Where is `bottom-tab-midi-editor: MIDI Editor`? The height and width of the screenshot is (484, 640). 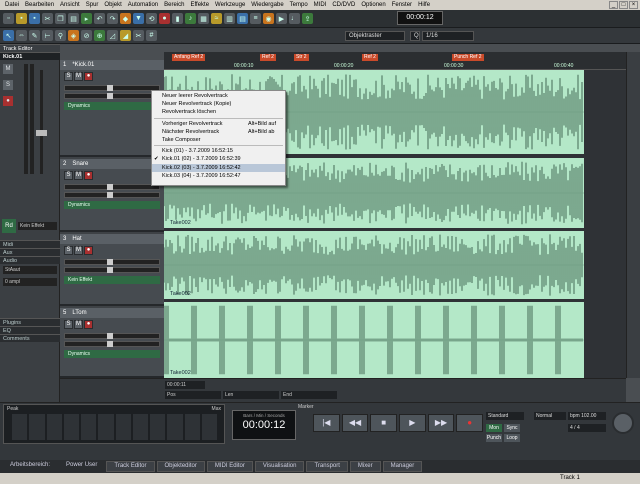
bottom-tab-midi-editor: MIDI Editor is located at coordinates (229, 466).